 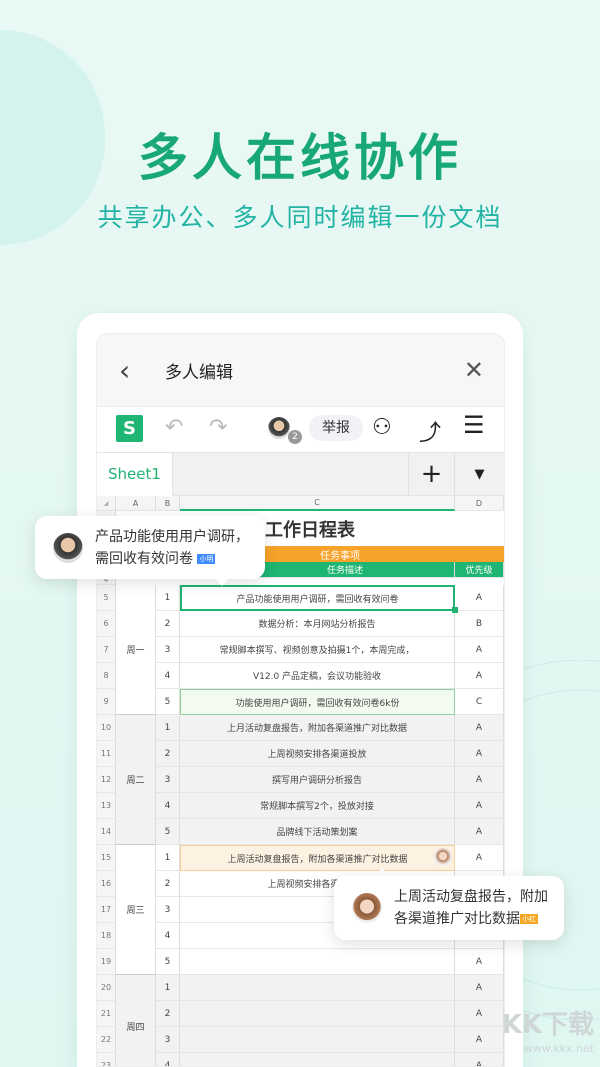 I want to click on row-header: 16, so click(x=106, y=884).